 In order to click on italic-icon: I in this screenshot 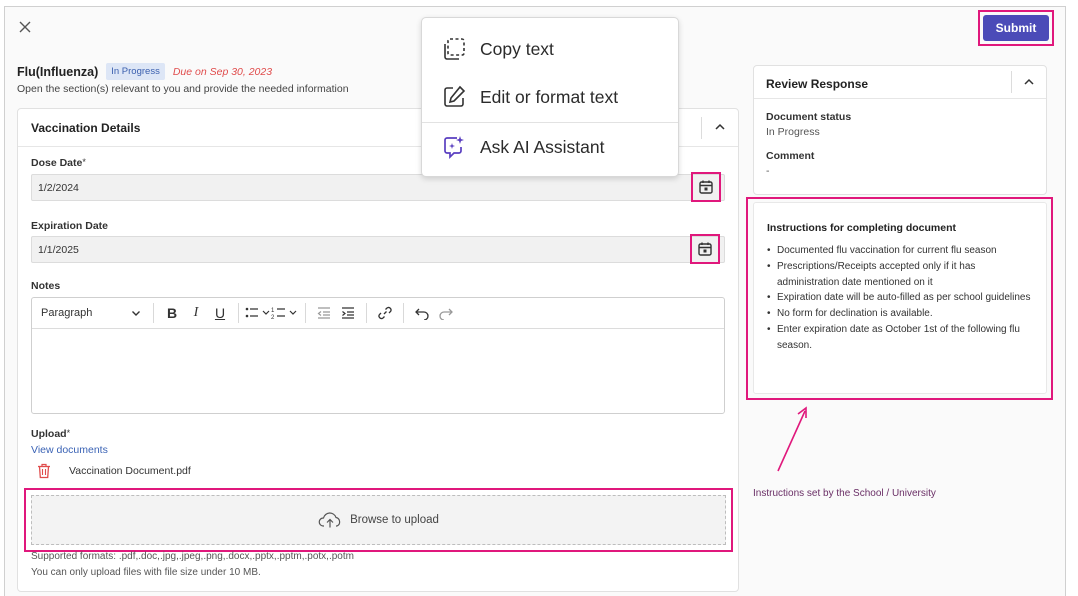, I will do `click(196, 313)`.